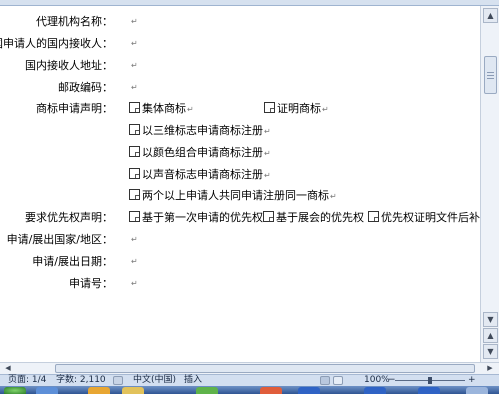 The image size is (499, 394). What do you see at coordinates (134, 216) in the screenshot?
I see `checkbox-first-application` at bounding box center [134, 216].